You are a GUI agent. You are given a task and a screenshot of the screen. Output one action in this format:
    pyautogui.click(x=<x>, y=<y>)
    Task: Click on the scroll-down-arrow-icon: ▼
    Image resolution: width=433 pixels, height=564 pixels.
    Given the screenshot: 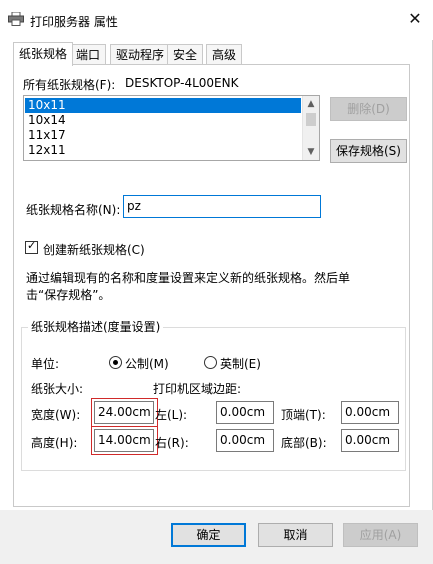 What is the action you would take?
    pyautogui.click(x=311, y=152)
    